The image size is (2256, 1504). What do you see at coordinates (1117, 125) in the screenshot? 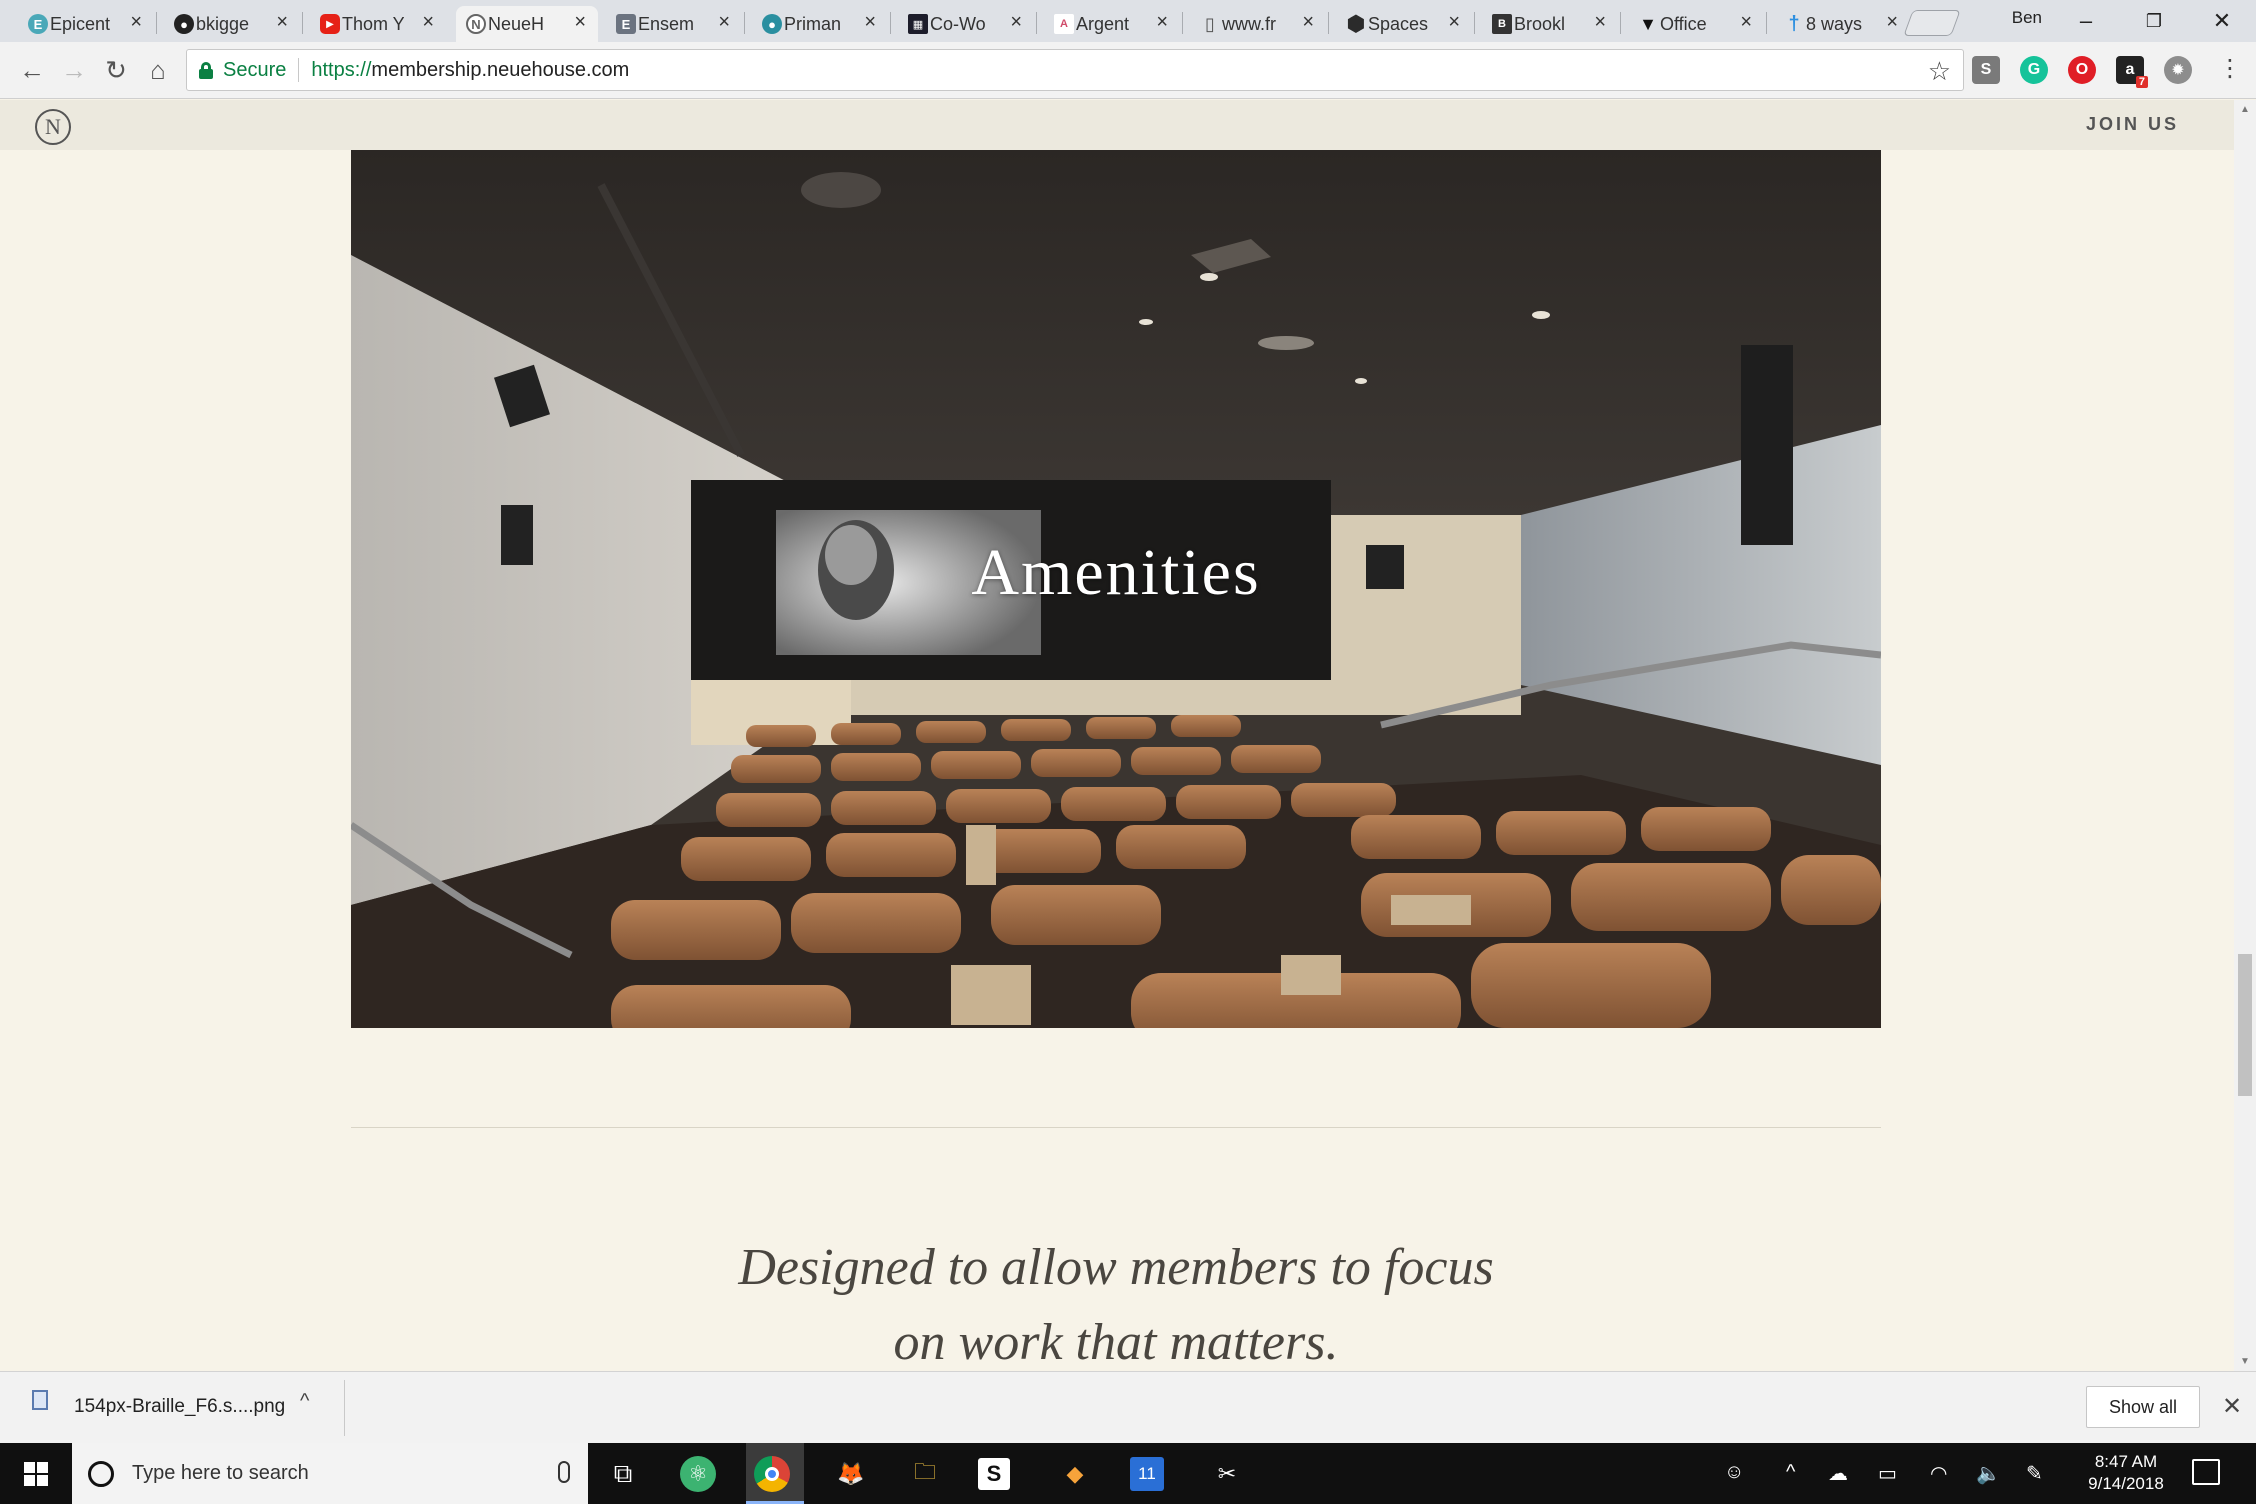
I see `site-header: N JOIN US` at bounding box center [1117, 125].